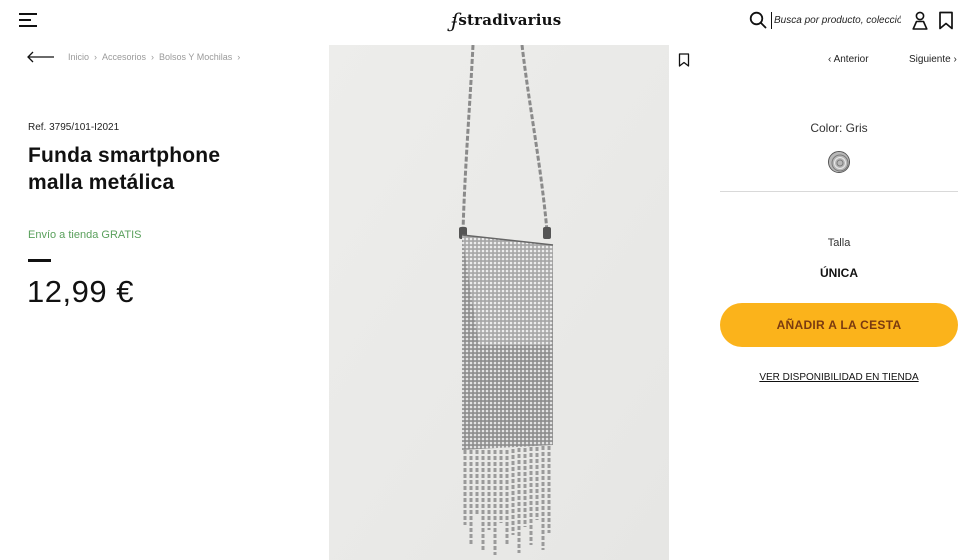 The width and height of the screenshot is (970, 560). What do you see at coordinates (80, 291) in the screenshot?
I see `product-price: 12,99 €` at bounding box center [80, 291].